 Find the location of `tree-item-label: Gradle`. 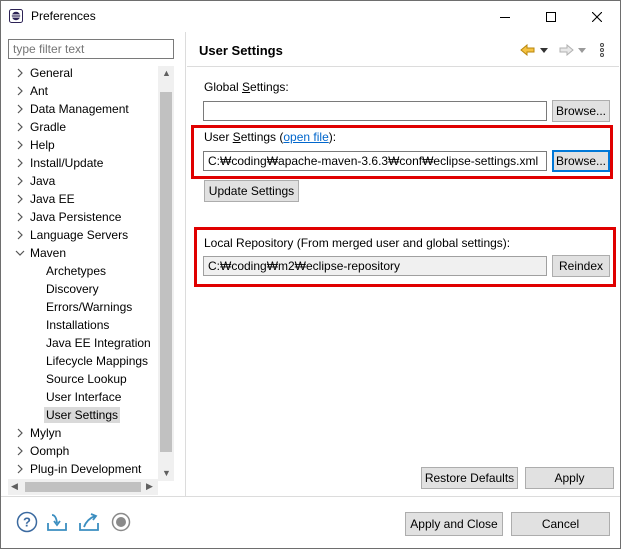

tree-item-label: Gradle is located at coordinates (48, 127).